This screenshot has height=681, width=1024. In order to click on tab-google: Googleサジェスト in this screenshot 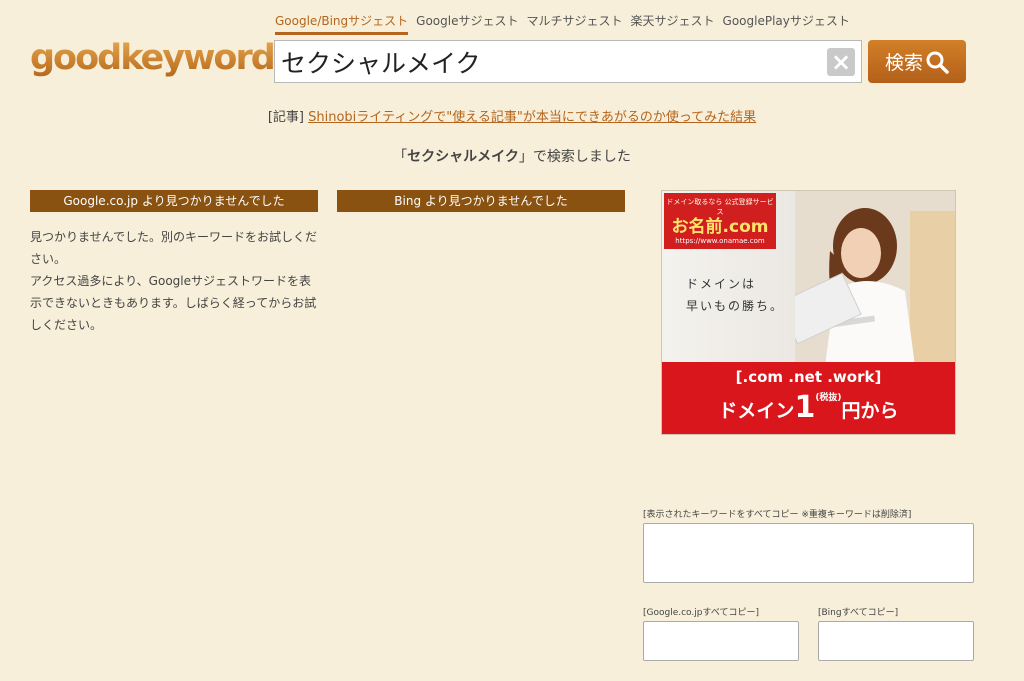, I will do `click(467, 23)`.